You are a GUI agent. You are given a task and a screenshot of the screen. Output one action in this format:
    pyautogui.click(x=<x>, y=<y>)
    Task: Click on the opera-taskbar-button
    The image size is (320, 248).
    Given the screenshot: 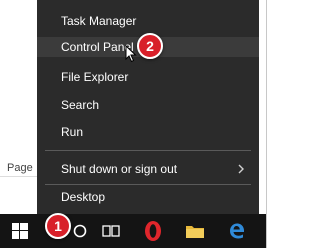 What is the action you would take?
    pyautogui.click(x=153, y=231)
    